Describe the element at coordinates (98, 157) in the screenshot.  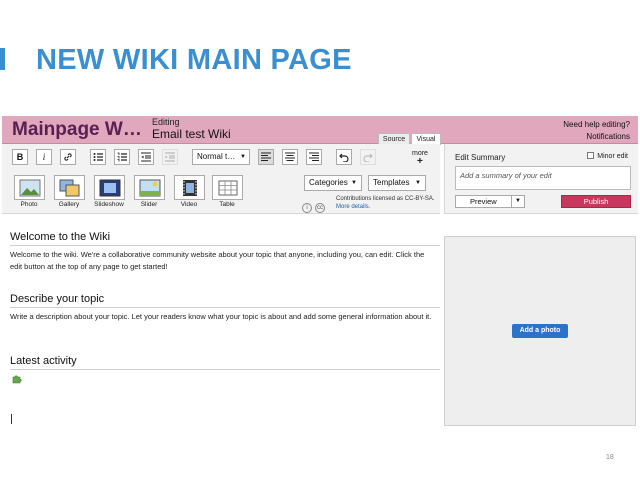
I see `bullet-list-icon` at that location.